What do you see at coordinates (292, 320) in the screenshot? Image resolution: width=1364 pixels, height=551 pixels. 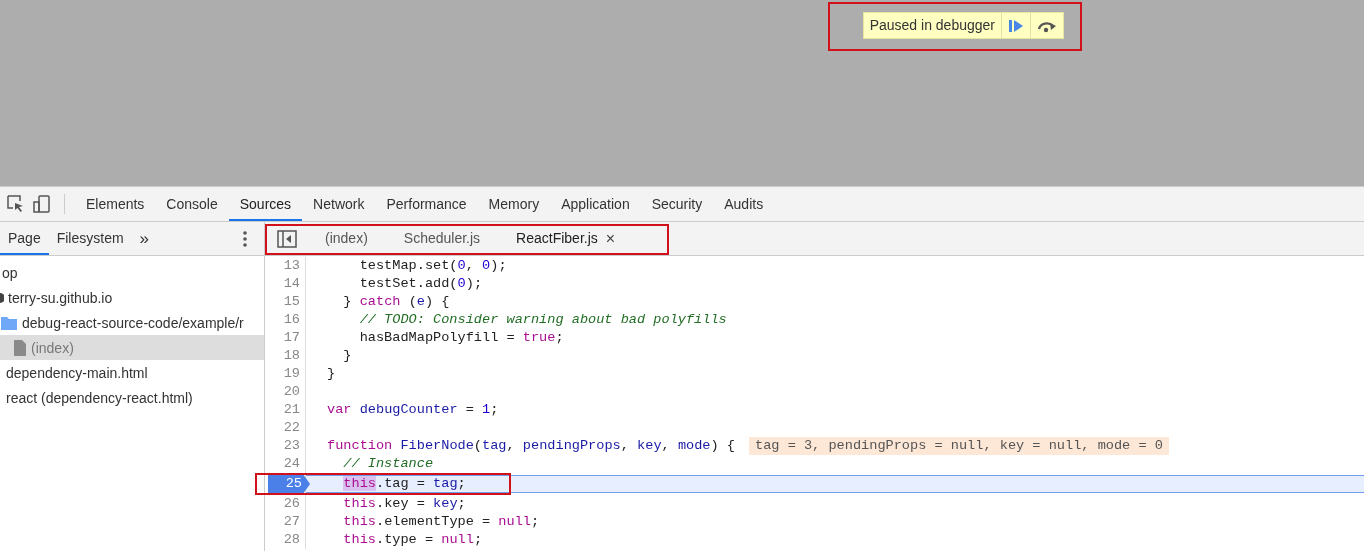 I see `line-number: 16` at bounding box center [292, 320].